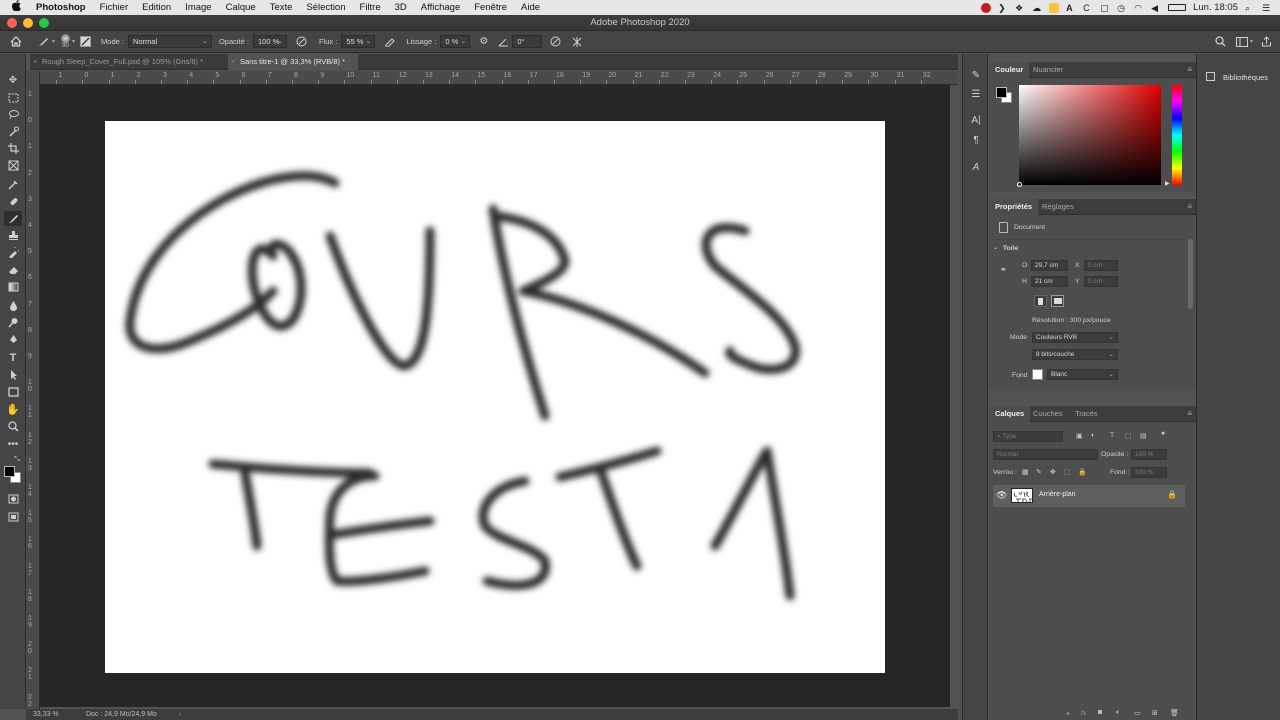 The width and height of the screenshot is (1280, 720). I want to click on screen-mode-icon, so click(13, 516).